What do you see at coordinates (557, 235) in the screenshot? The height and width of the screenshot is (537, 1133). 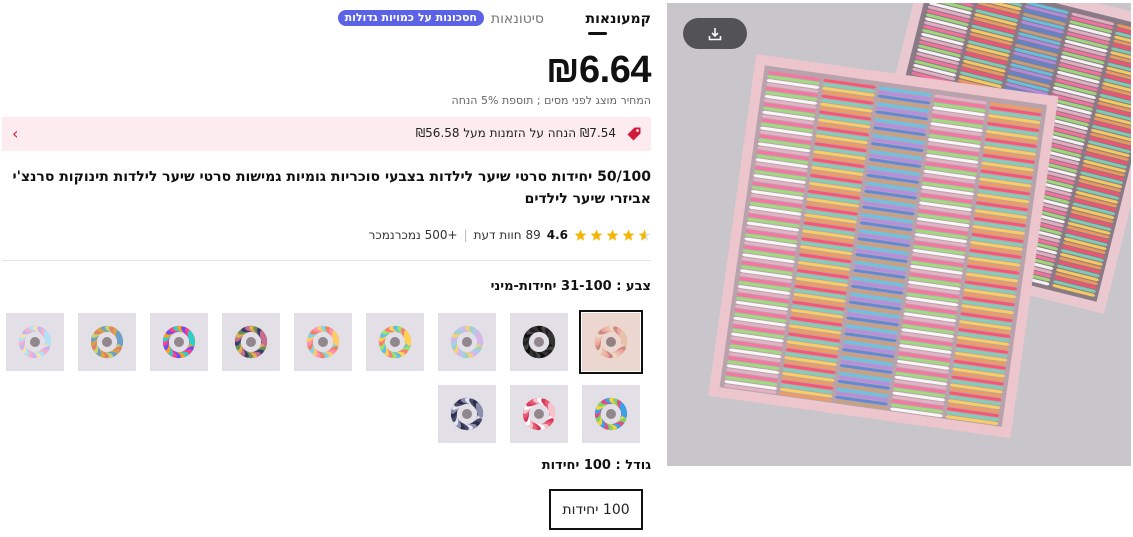 I see `rating-value: 4.6` at bounding box center [557, 235].